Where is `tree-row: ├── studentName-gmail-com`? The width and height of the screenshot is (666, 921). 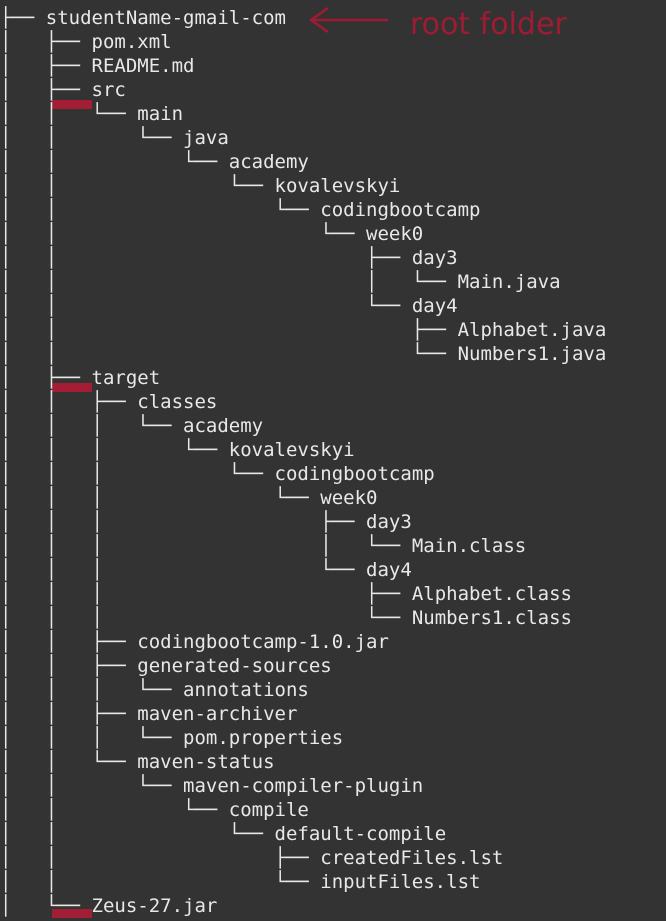 tree-row: ├── studentName-gmail-com is located at coordinates (143, 18).